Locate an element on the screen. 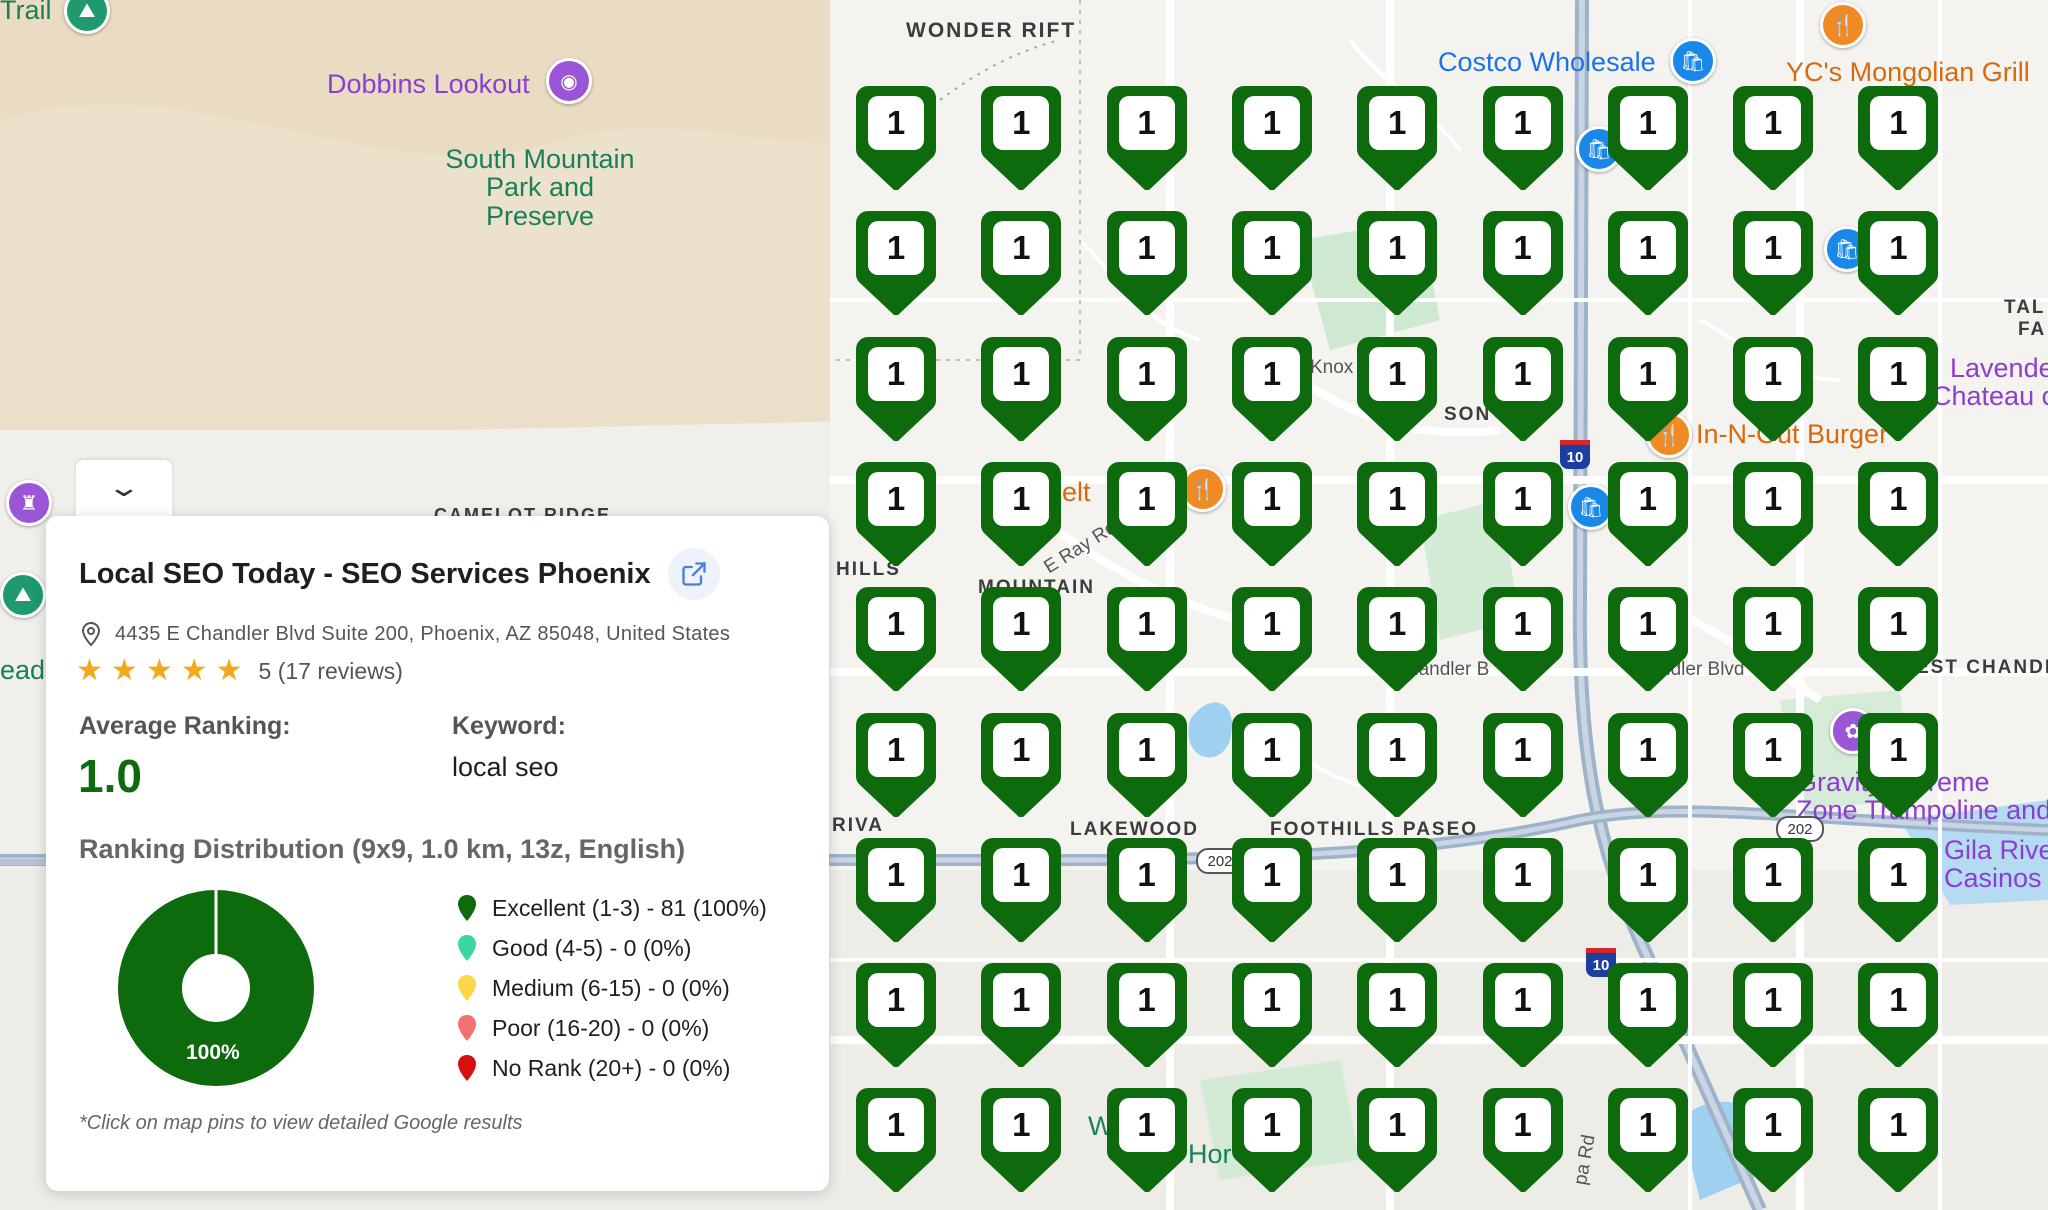 The height and width of the screenshot is (1210, 2048). grid-pin-r1-c7: 1 is located at coordinates (1648, 139).